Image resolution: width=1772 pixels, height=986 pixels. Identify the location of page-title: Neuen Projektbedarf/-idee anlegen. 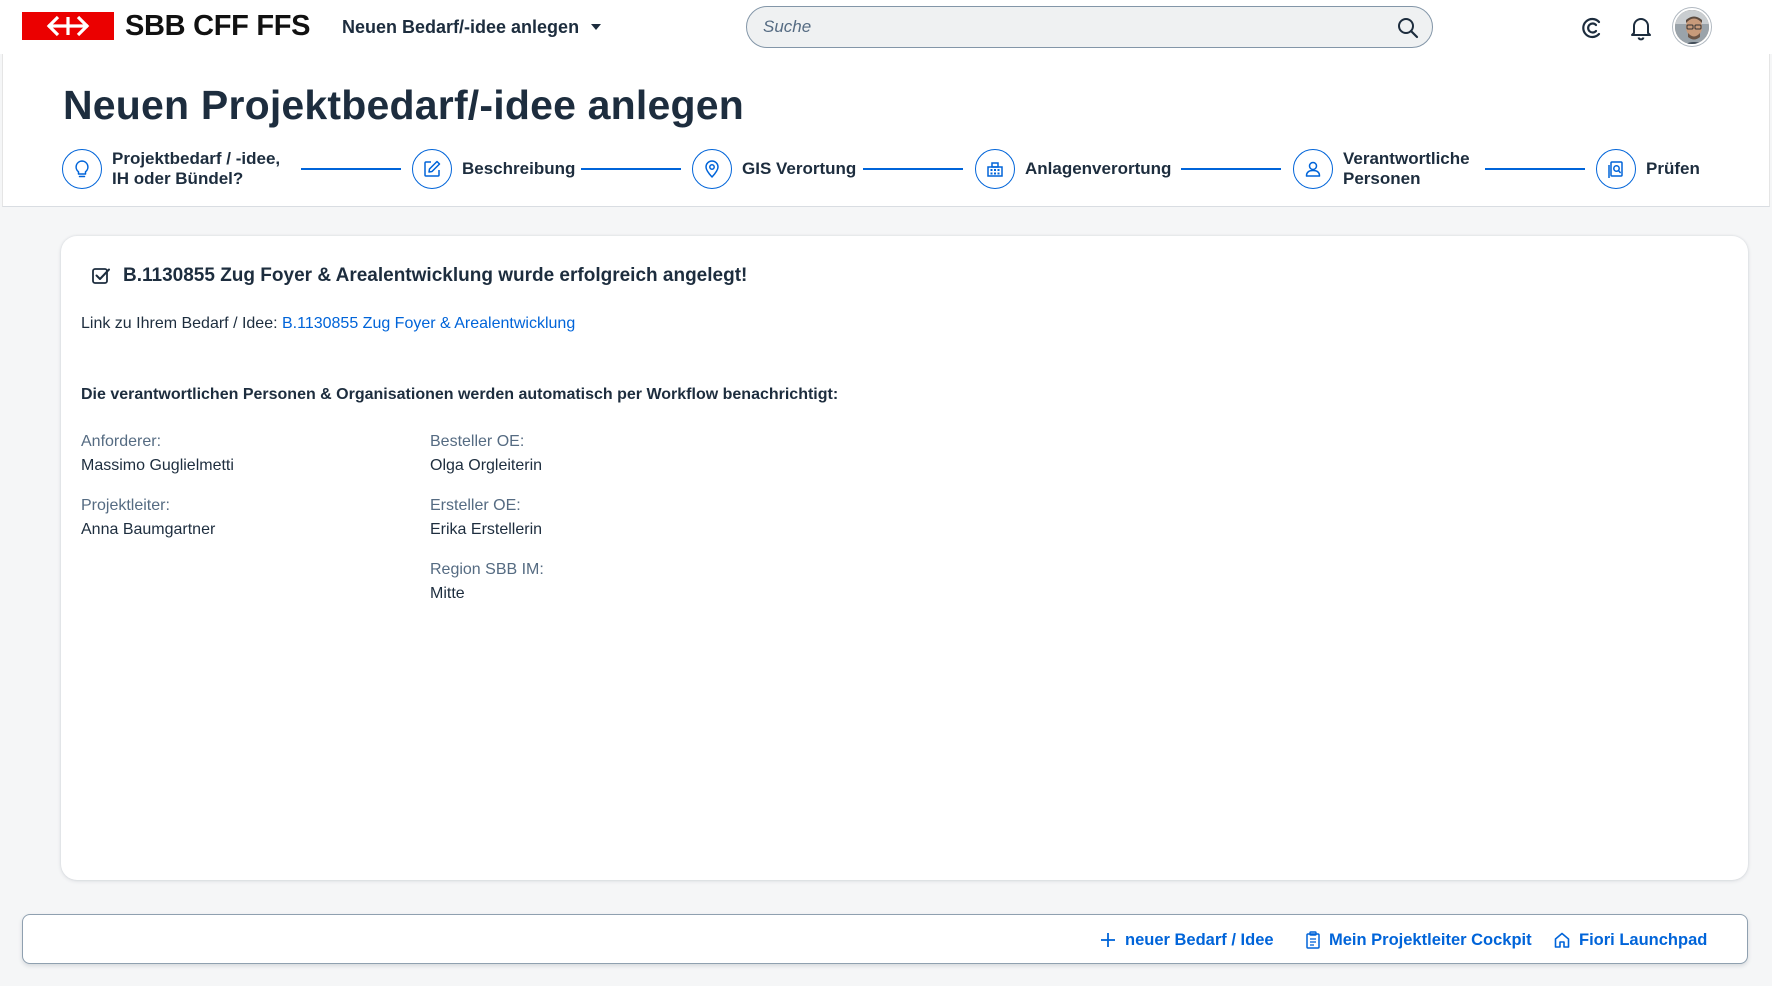
(403, 105).